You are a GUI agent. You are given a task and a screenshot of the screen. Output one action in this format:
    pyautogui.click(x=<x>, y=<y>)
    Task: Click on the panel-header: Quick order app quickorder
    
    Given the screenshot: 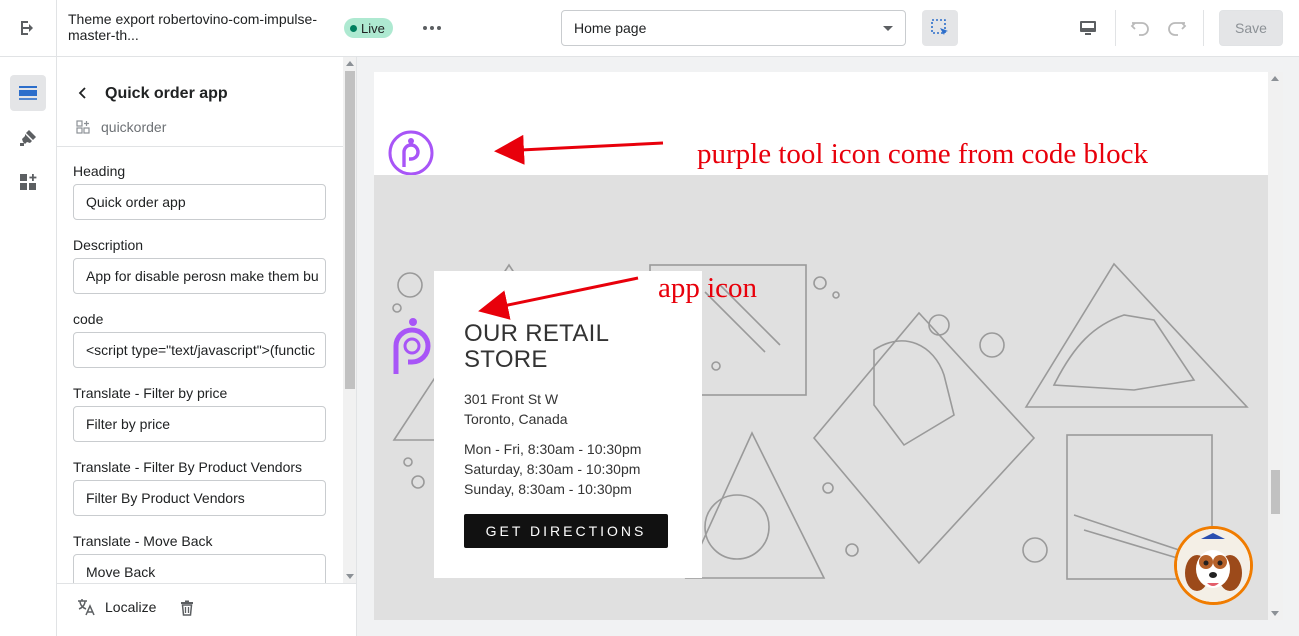 What is the action you would take?
    pyautogui.click(x=200, y=102)
    